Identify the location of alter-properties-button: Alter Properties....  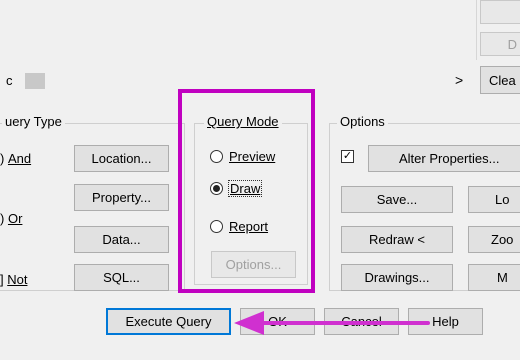
(444, 158).